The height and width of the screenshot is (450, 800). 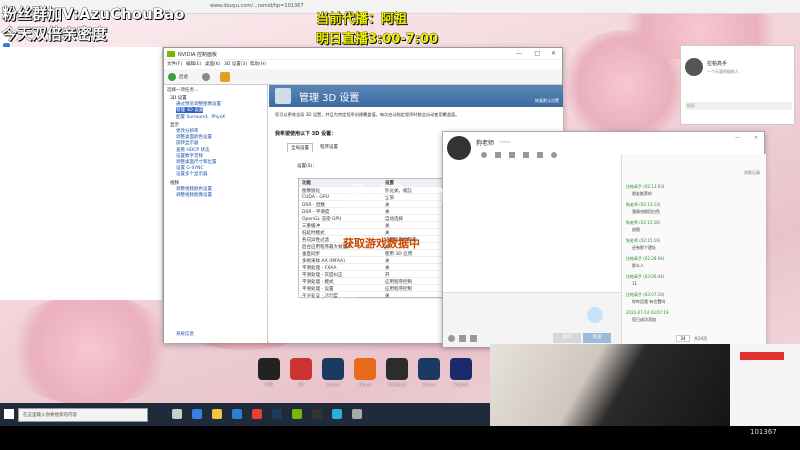 What do you see at coordinates (738, 106) in the screenshot?
I see `qq-search-input: 搜索` at bounding box center [738, 106].